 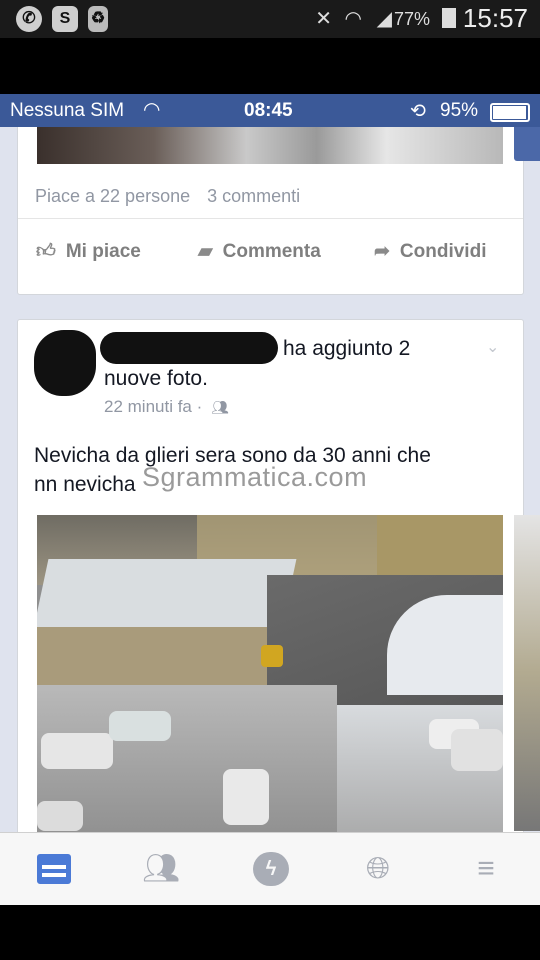 I want to click on author-name, so click(x=189, y=348).